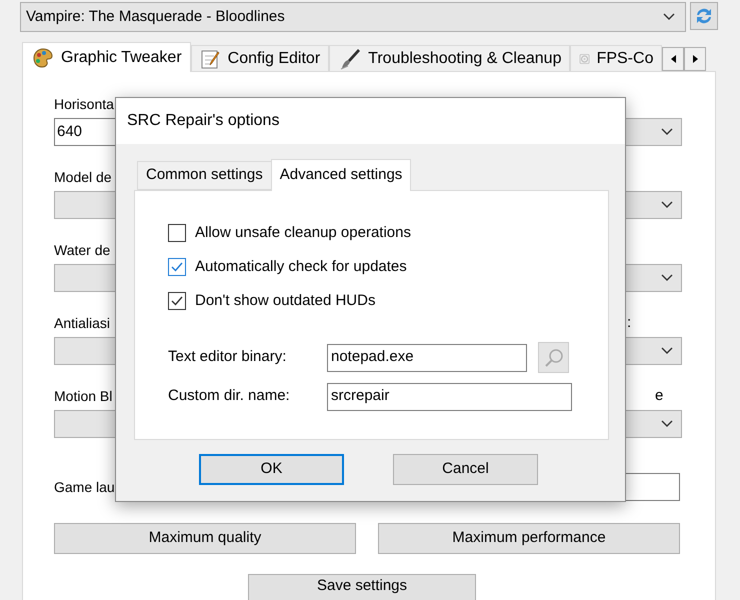 The width and height of the screenshot is (740, 600). Describe the element at coordinates (83, 177) in the screenshot. I see `setting-label: Model de` at that location.